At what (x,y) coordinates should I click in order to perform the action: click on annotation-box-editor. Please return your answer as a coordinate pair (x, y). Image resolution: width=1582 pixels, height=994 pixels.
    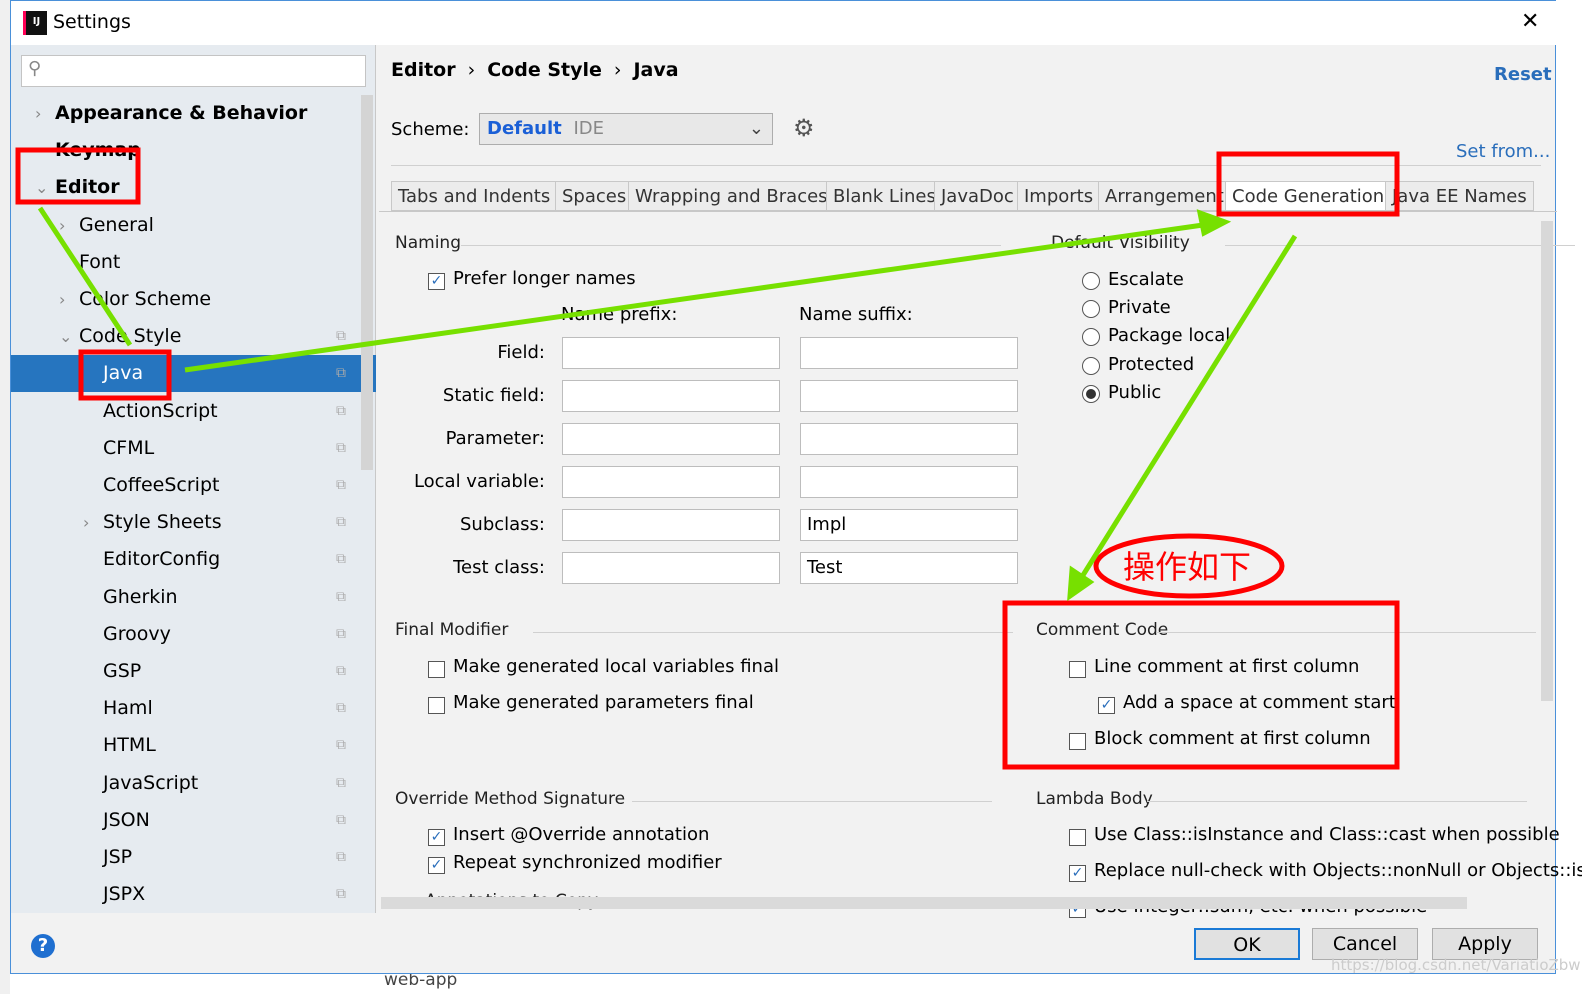
    Looking at the image, I should click on (78, 176).